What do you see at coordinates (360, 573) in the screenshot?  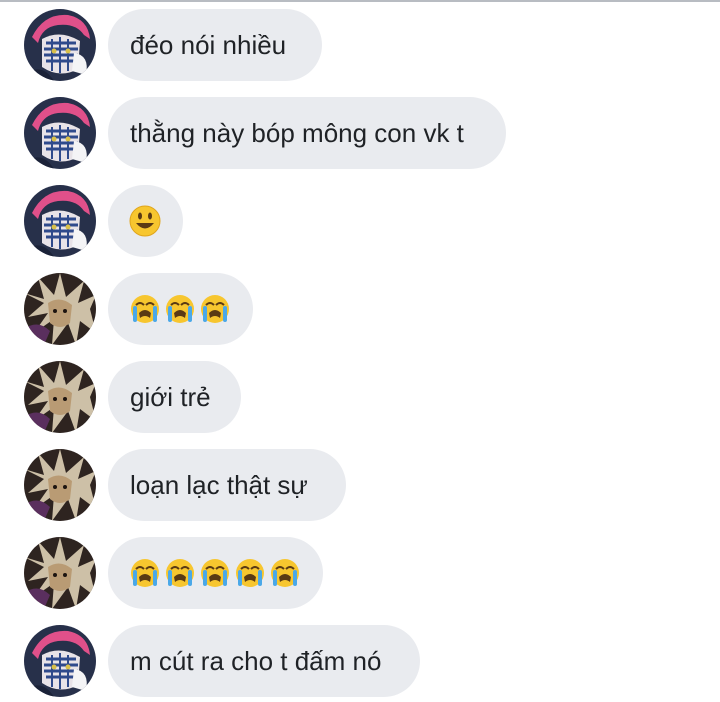 I see `message-row: 😭😭😭😭😭` at bounding box center [360, 573].